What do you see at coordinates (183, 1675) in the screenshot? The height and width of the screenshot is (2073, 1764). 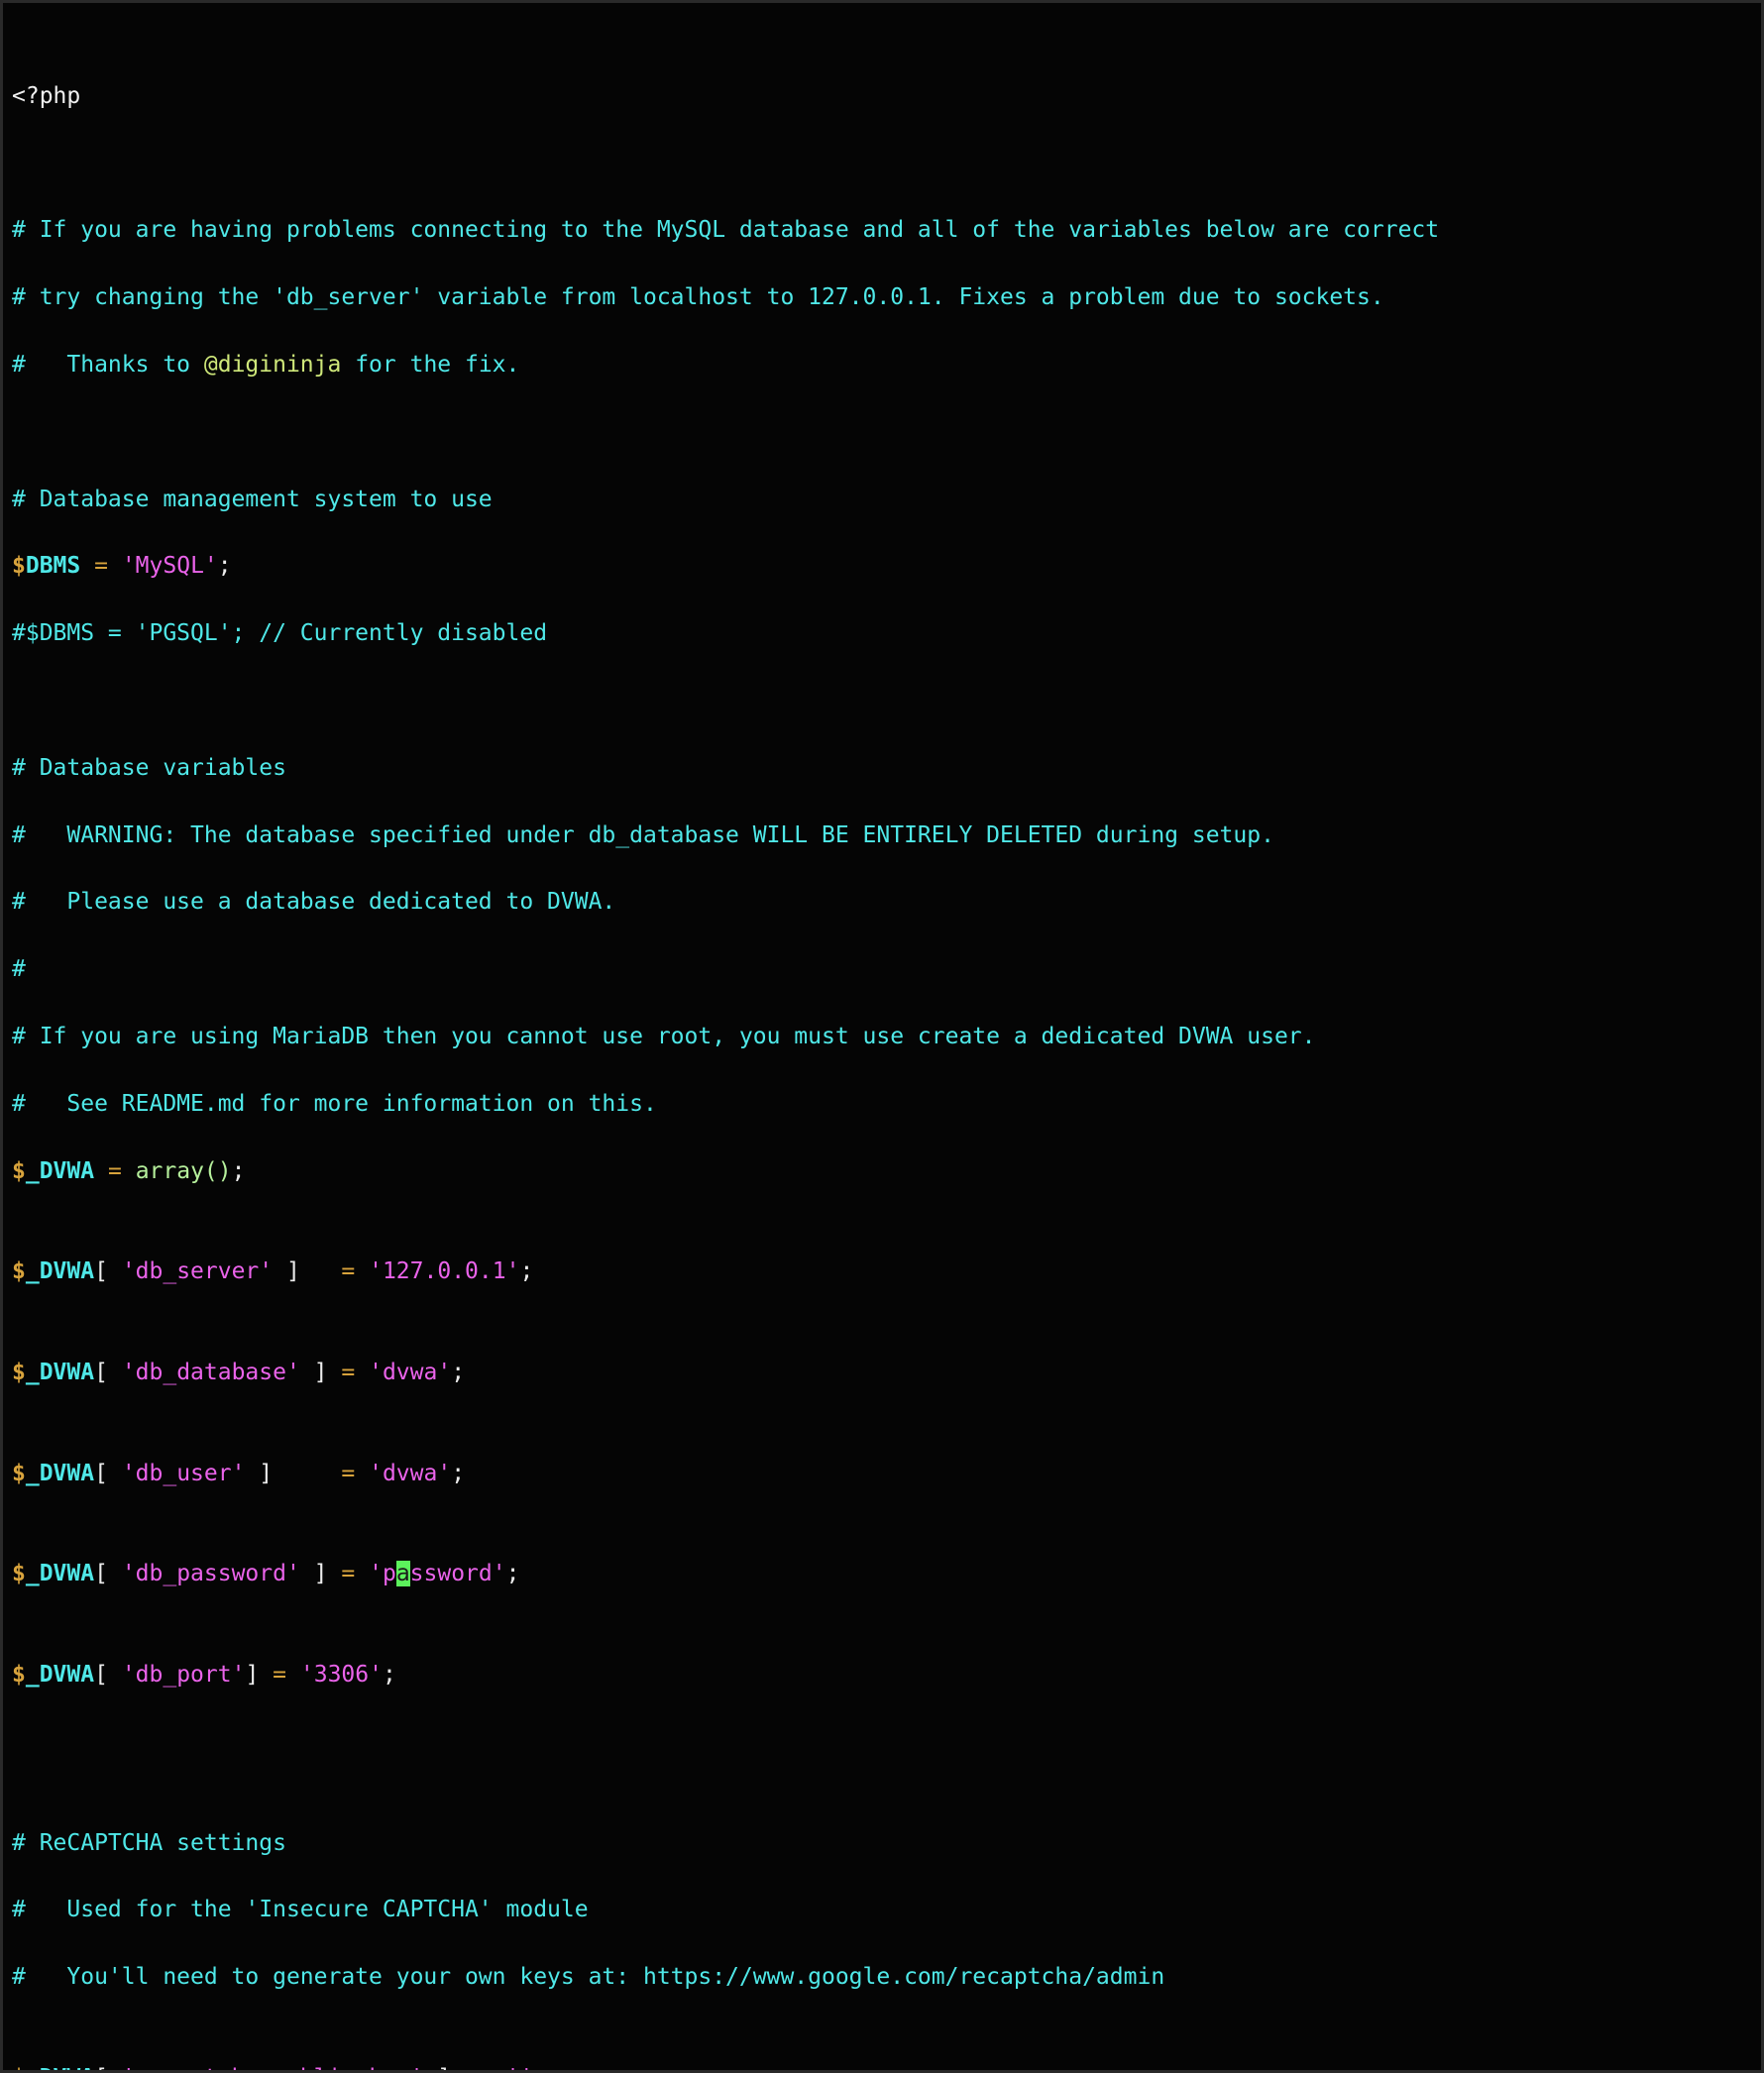 I see `array-key: 'db_port'` at bounding box center [183, 1675].